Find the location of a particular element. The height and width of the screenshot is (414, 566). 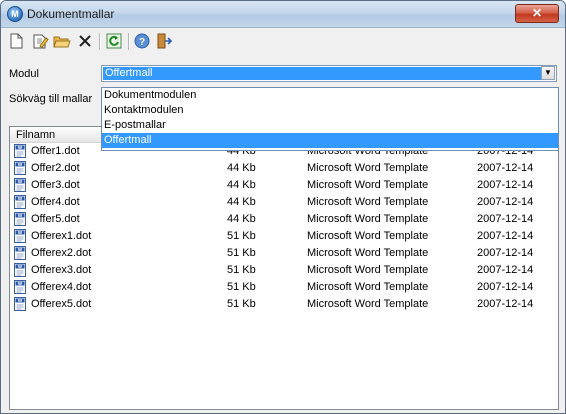

window-title: Dokumentmallar is located at coordinates (71, 14).